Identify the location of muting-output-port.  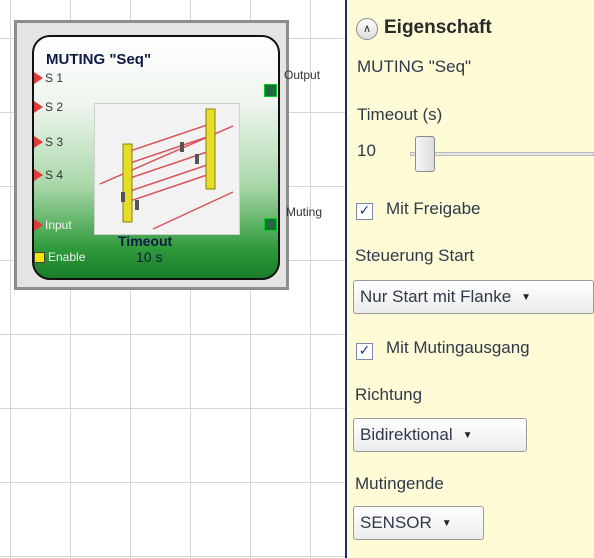
(270, 224).